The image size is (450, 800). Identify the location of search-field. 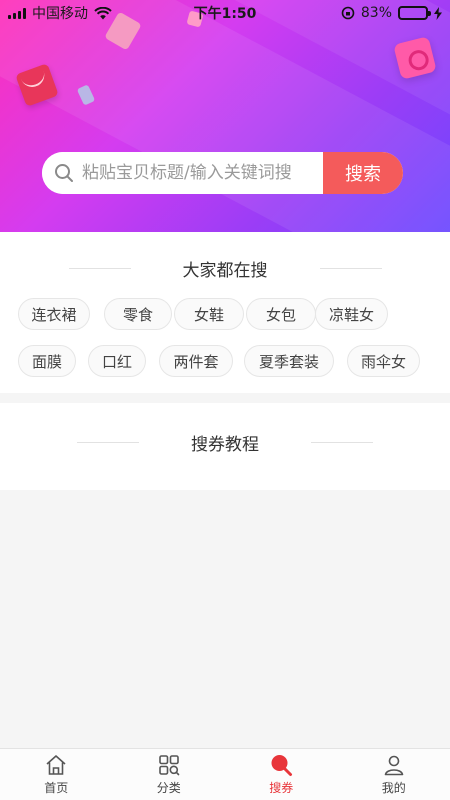
(182, 173).